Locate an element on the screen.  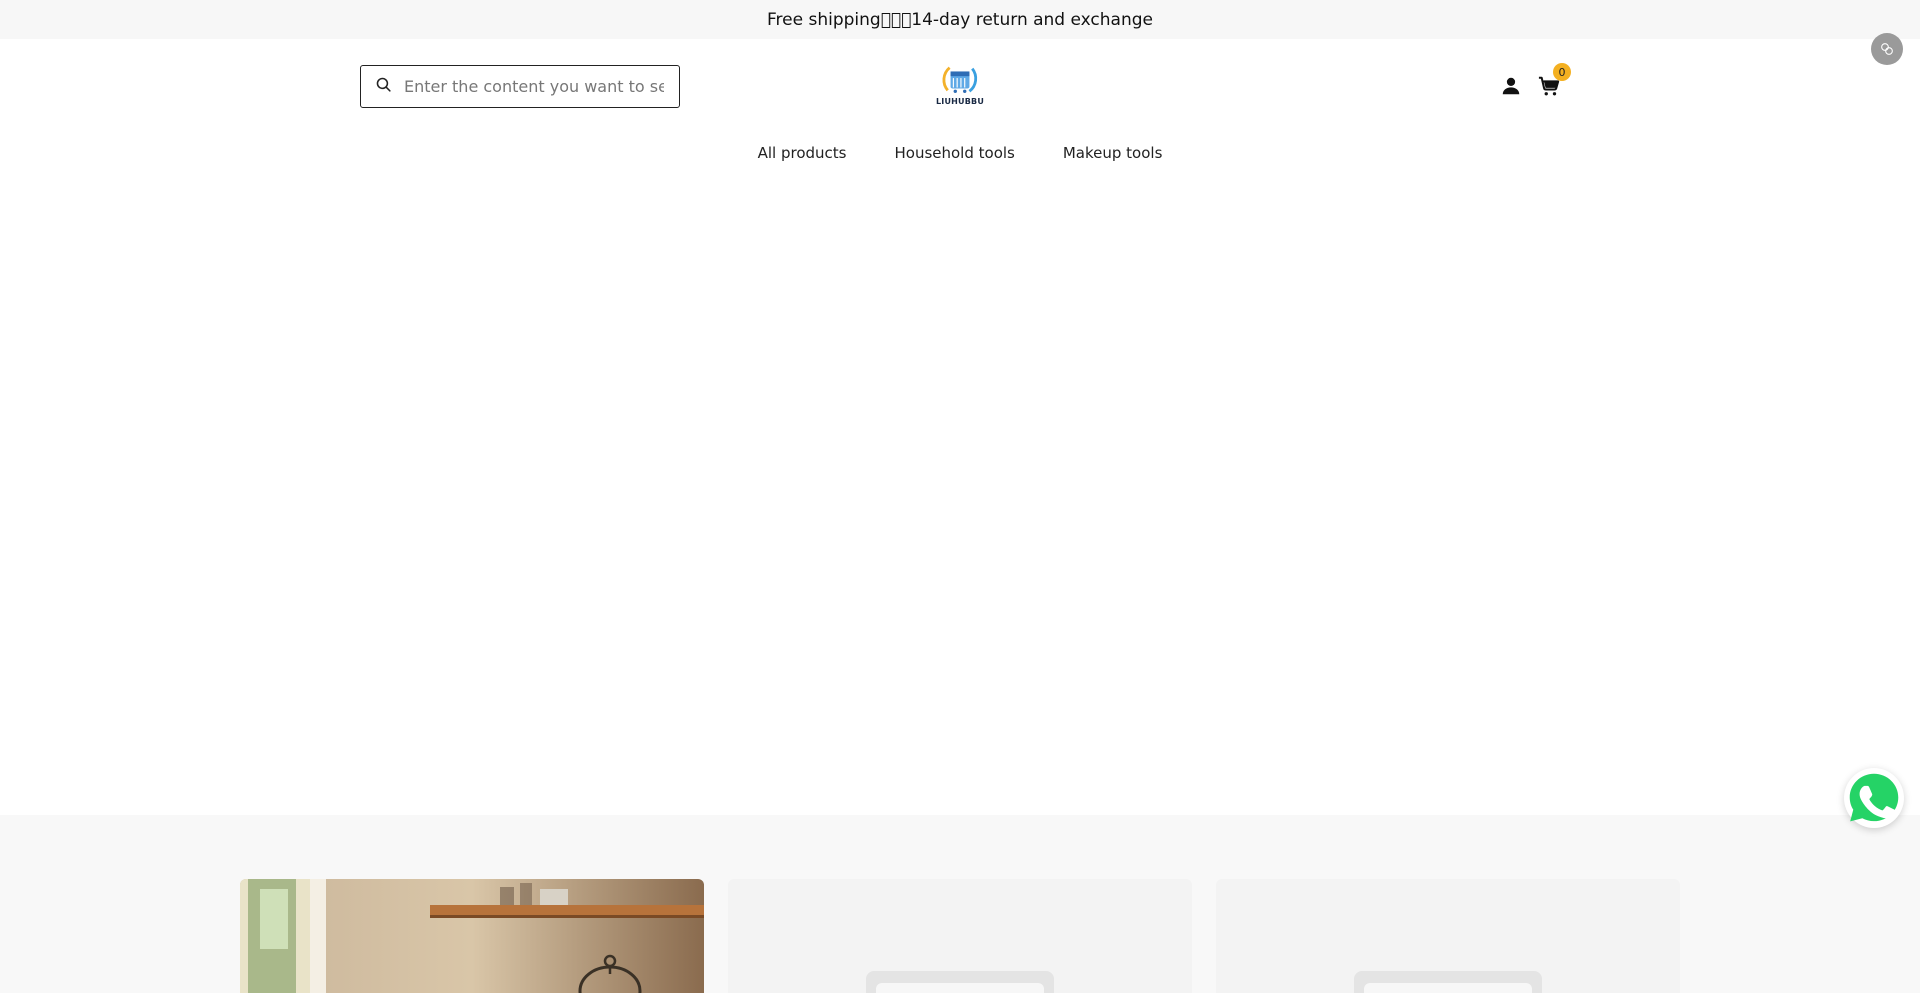
nav-item-makeup-tools: Makeup tools is located at coordinates (1113, 153).